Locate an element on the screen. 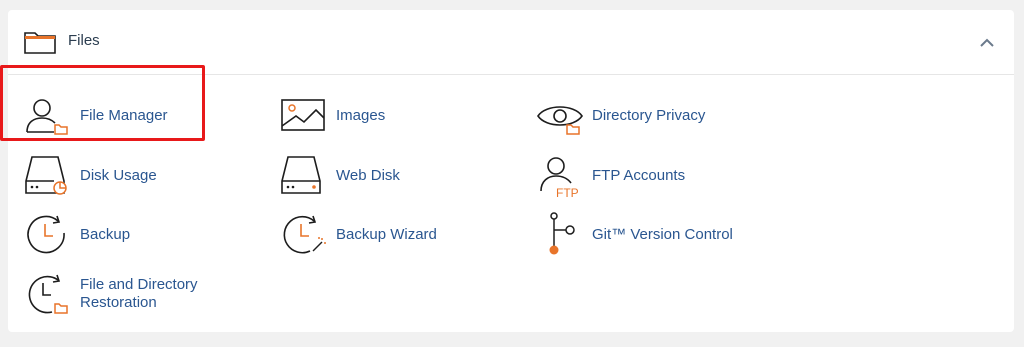 This screenshot has width=1024, height=347. backup-wizard-icon is located at coordinates (304, 234).